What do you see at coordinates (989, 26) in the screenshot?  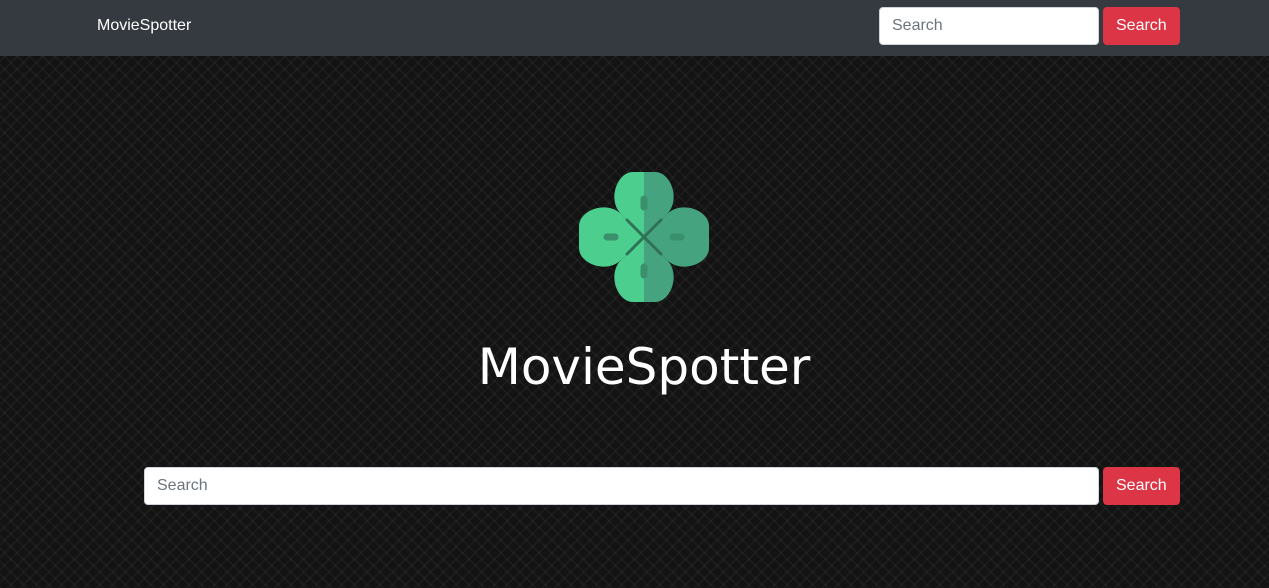 I see `navbar-search-input` at bounding box center [989, 26].